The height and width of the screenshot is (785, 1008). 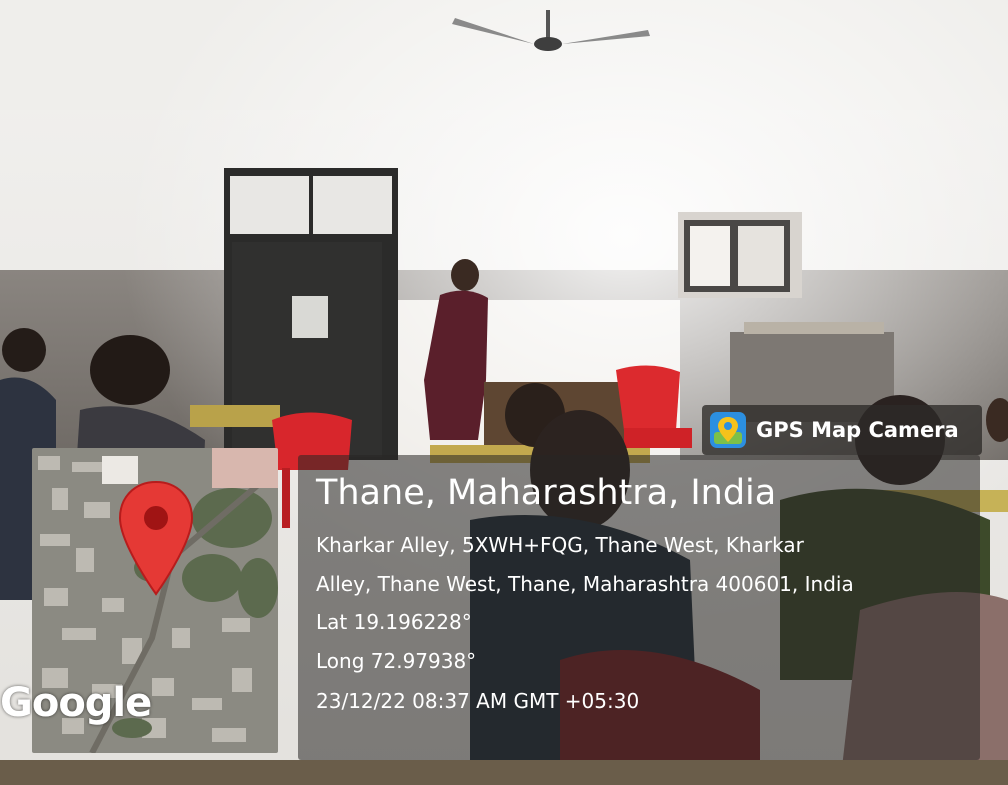 What do you see at coordinates (478, 701) in the screenshot?
I see `timestamp: 23/12/22 08:37 AM GMT +05:30` at bounding box center [478, 701].